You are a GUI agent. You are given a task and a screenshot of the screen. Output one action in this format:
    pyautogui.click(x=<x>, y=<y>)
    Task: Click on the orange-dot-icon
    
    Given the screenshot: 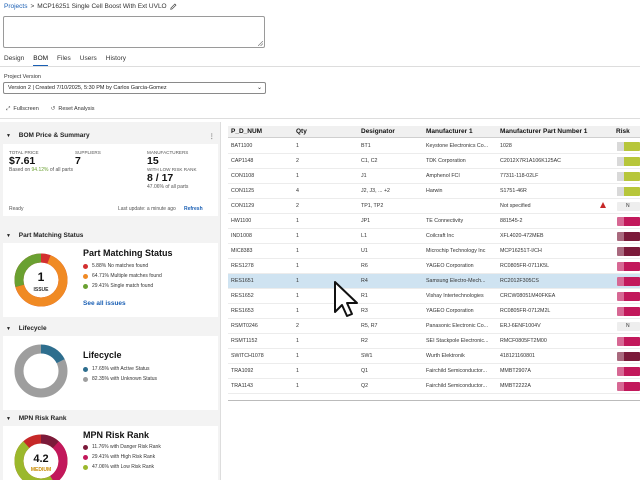 What is the action you would take?
    pyautogui.click(x=85, y=276)
    